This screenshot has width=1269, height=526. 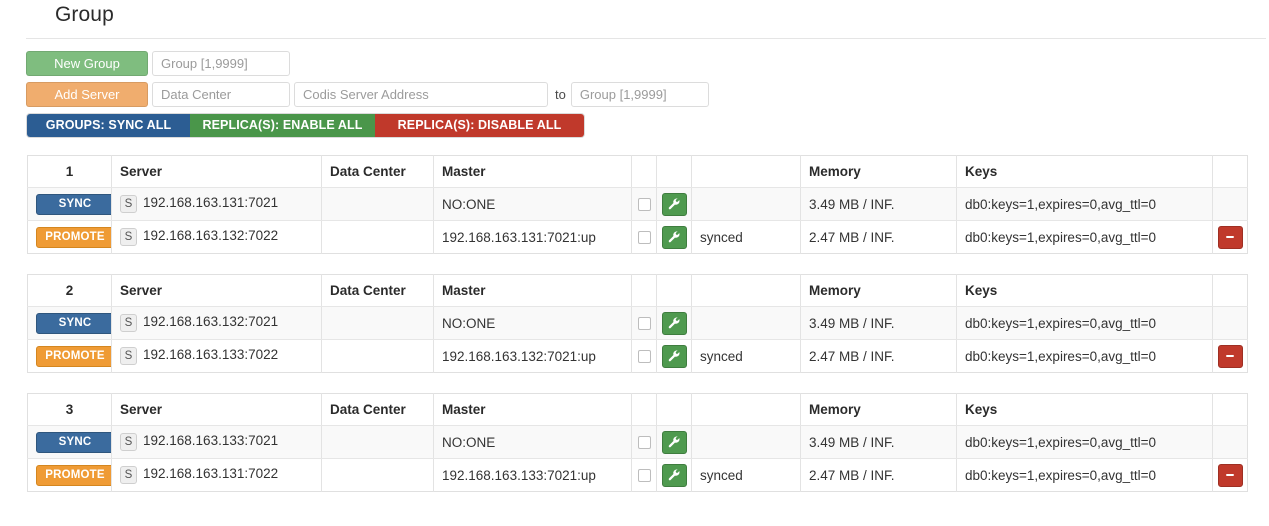 I want to click on data-center-input, so click(x=221, y=94).